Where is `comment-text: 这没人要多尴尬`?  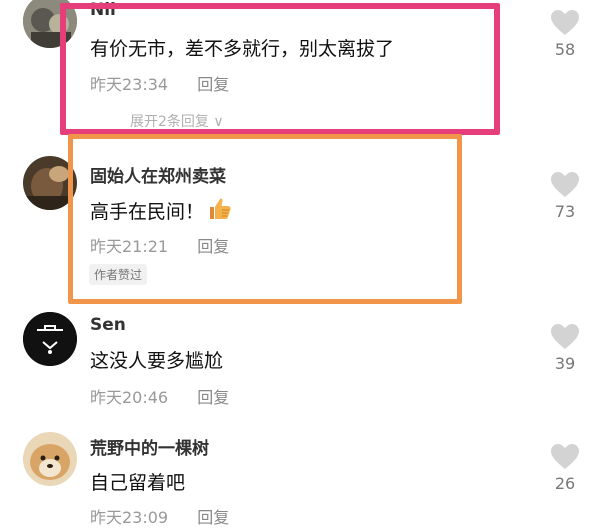
comment-text: 这没人要多尴尬 is located at coordinates (157, 361).